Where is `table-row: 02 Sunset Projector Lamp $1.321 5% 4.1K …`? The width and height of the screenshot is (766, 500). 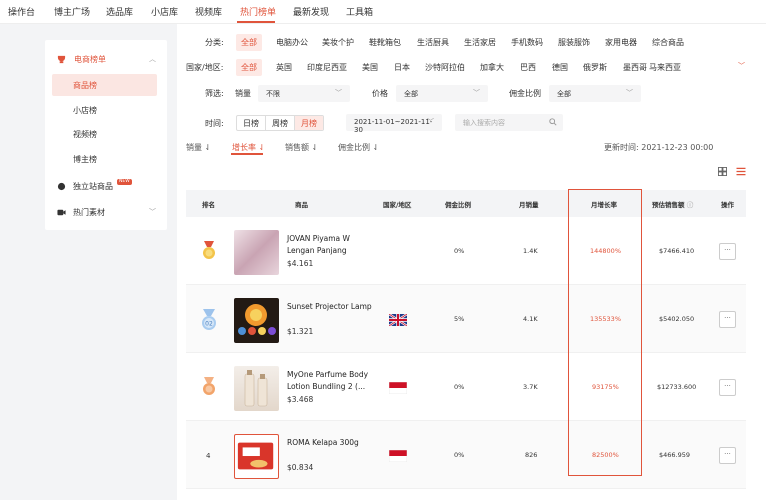 table-row: 02 Sunset Projector Lamp $1.321 5% 4.1K … is located at coordinates (466, 319).